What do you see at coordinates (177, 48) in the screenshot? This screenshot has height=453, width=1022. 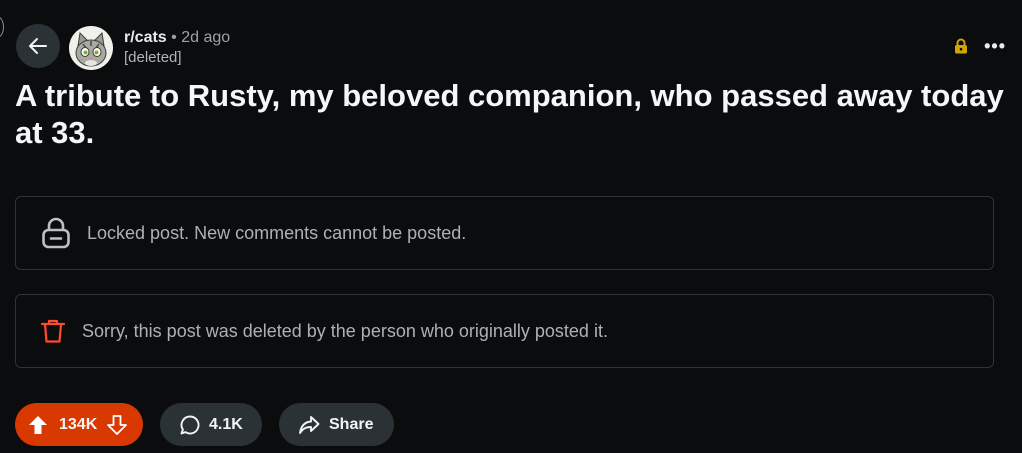 I see `post-meta: r/cats • 2d ago [deleted]` at bounding box center [177, 48].